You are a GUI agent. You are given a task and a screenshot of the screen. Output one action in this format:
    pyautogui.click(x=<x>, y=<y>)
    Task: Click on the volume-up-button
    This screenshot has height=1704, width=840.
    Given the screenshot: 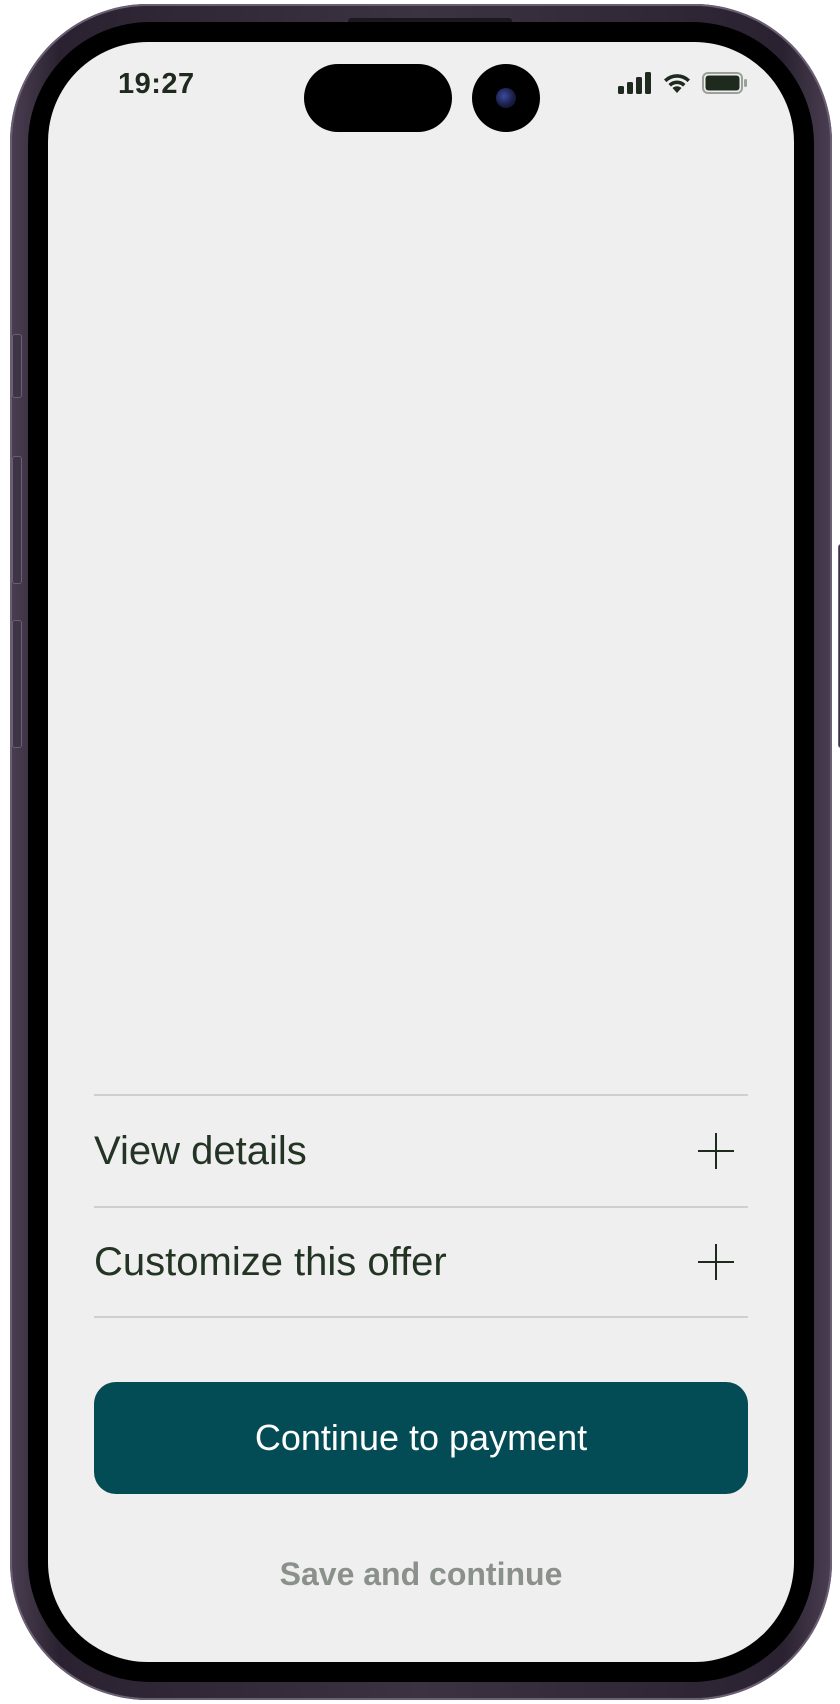 What is the action you would take?
    pyautogui.click(x=17, y=520)
    